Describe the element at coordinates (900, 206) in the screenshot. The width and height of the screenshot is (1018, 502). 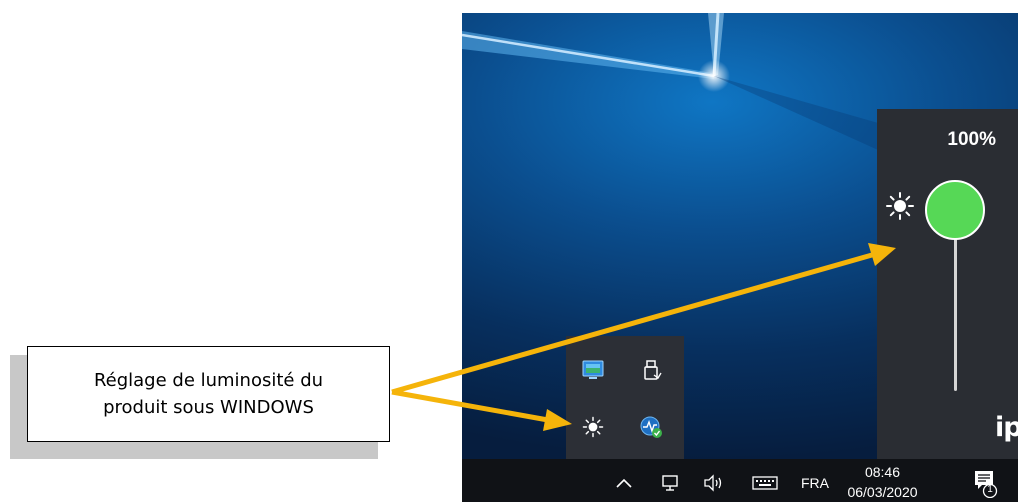
I see `sun-icon` at that location.